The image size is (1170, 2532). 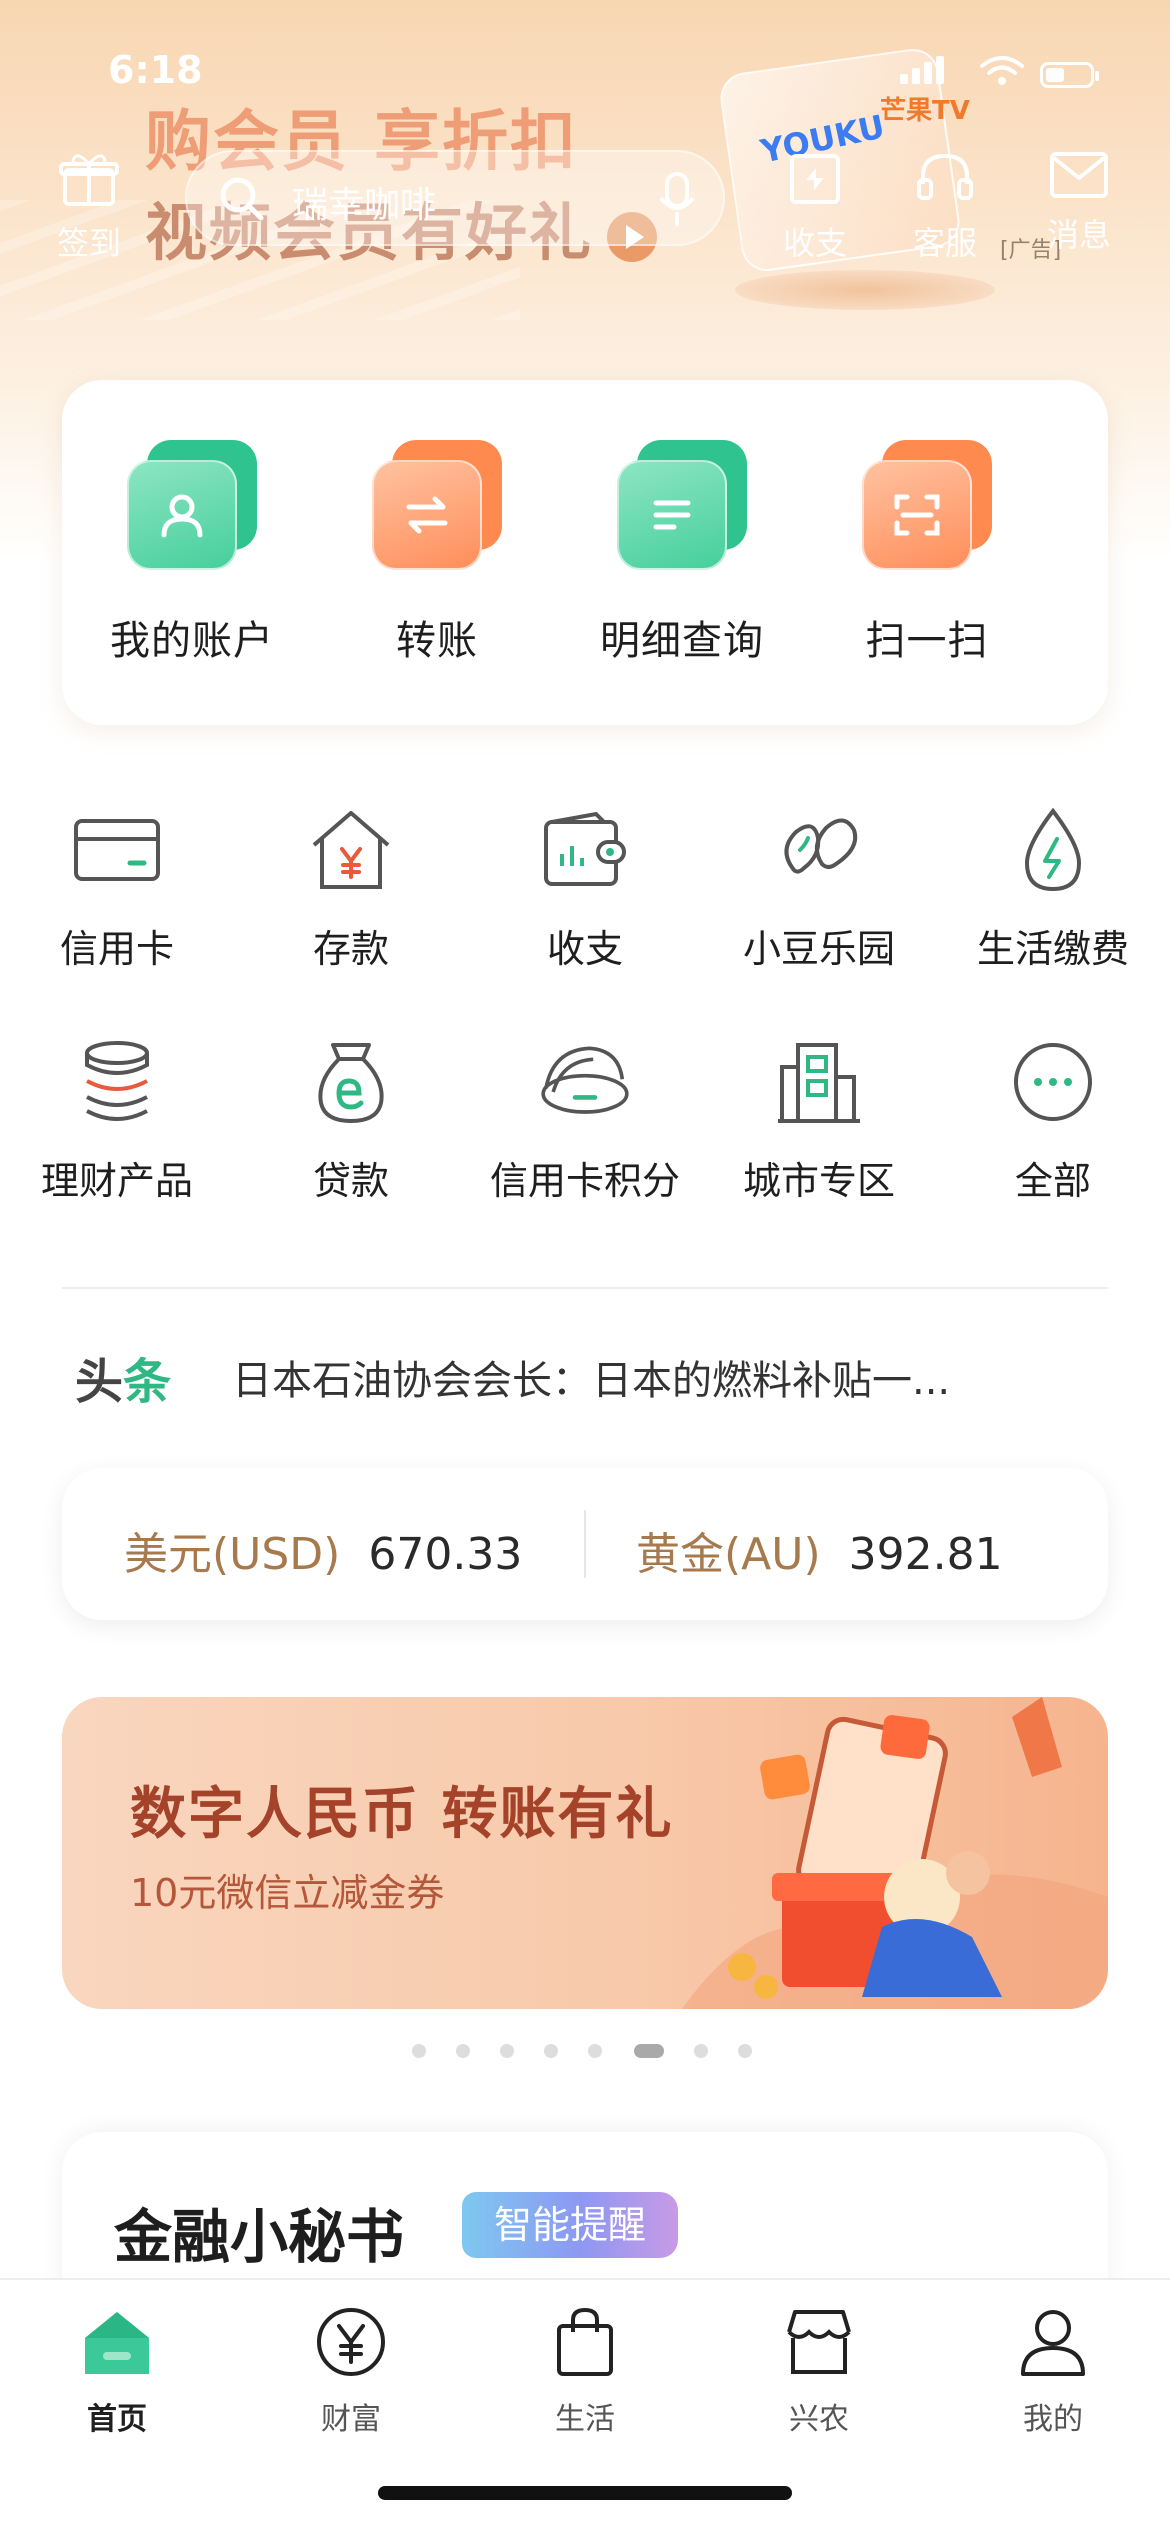 I want to click on quick-action-details: 明细查询, so click(x=682, y=553).